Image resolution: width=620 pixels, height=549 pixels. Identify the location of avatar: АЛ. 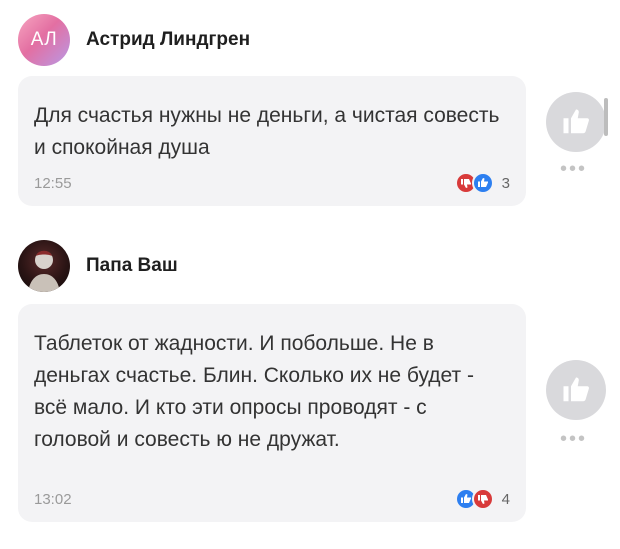
(44, 40).